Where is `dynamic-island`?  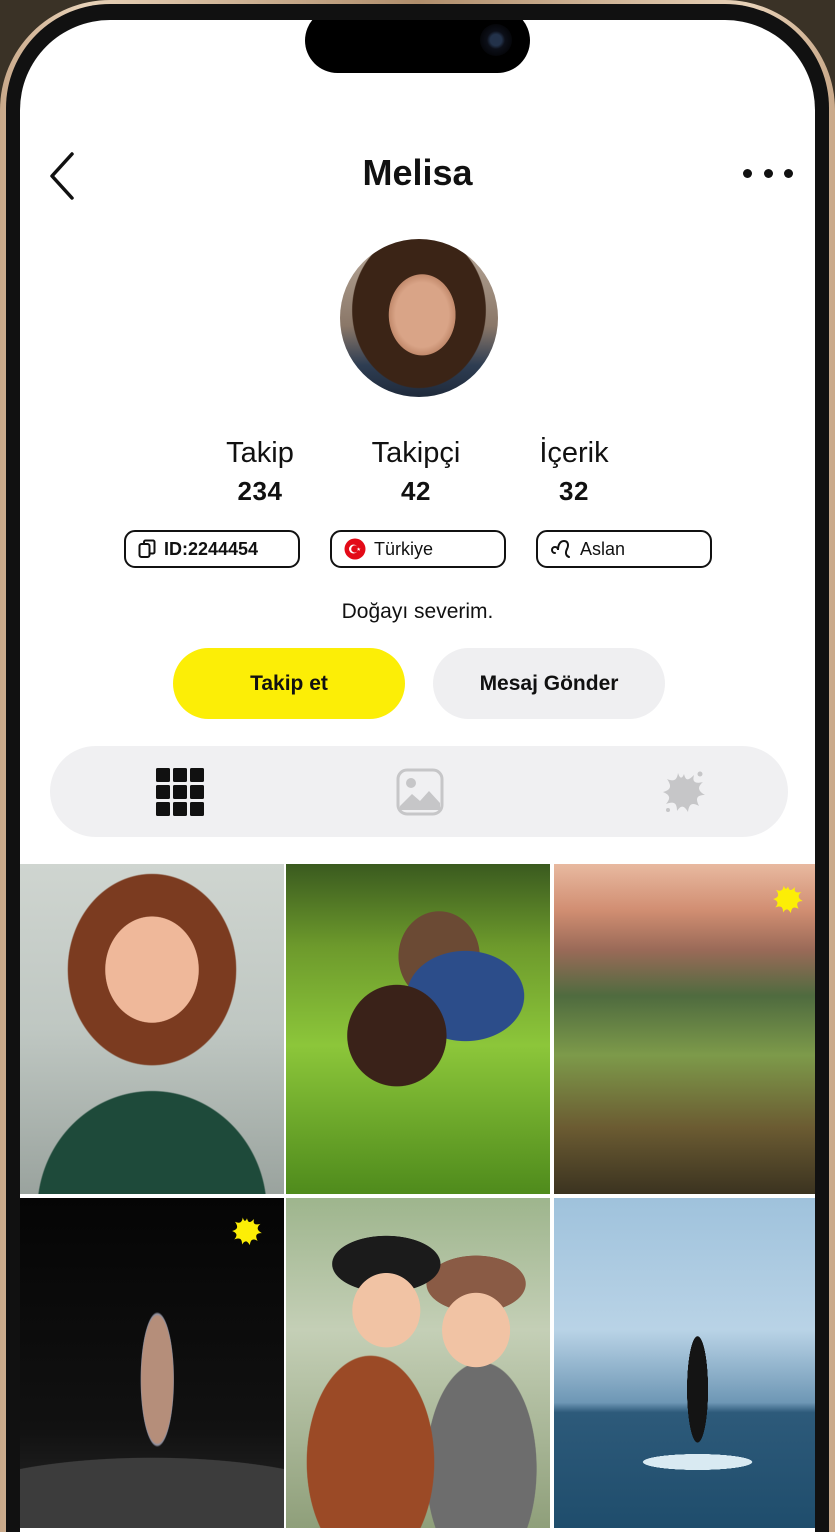
dynamic-island is located at coordinates (417, 46).